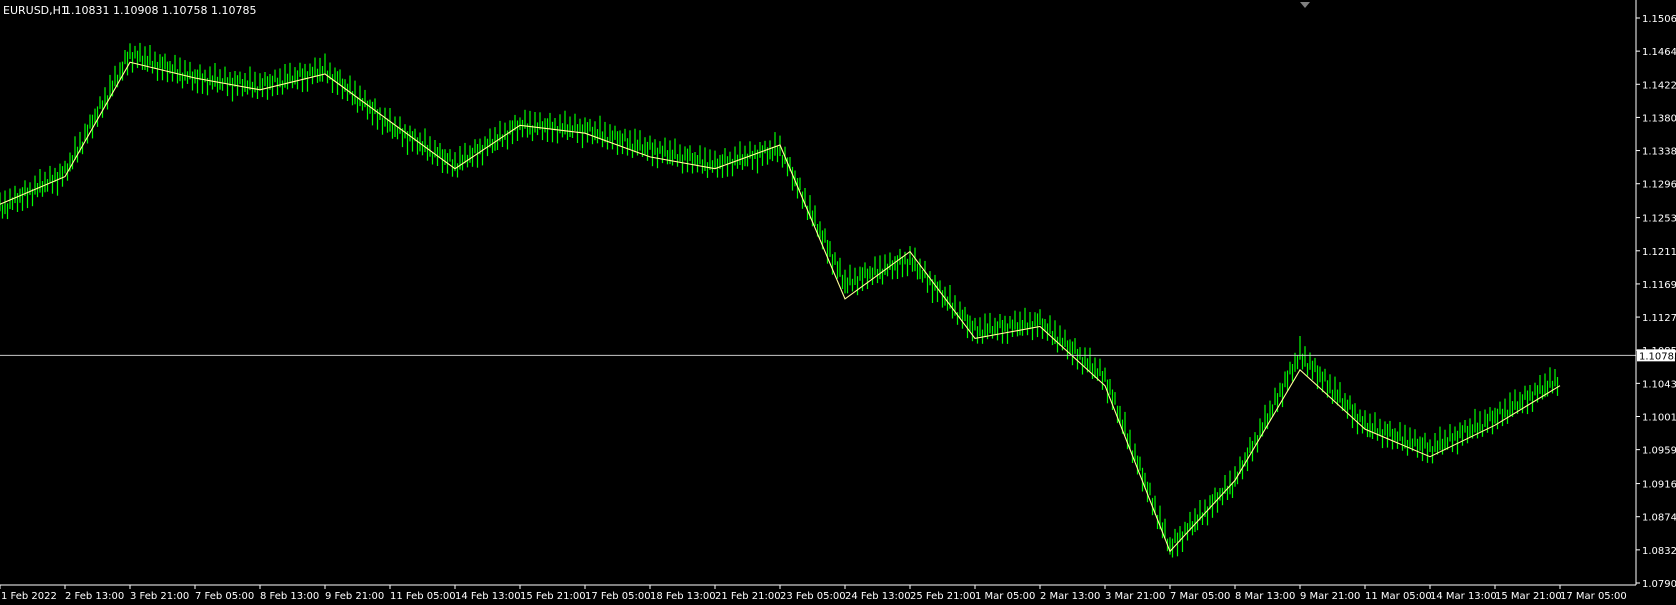 The image size is (1676, 605). I want to click on x-tick-label: 25 Feb 21:00, so click(943, 596).